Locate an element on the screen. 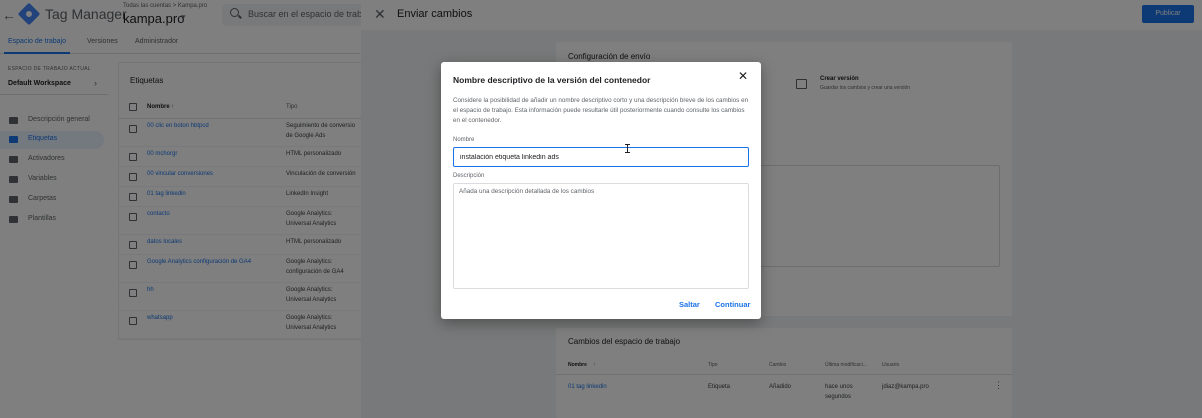 The height and width of the screenshot is (418, 1202). text-cursor-icon is located at coordinates (627, 148).